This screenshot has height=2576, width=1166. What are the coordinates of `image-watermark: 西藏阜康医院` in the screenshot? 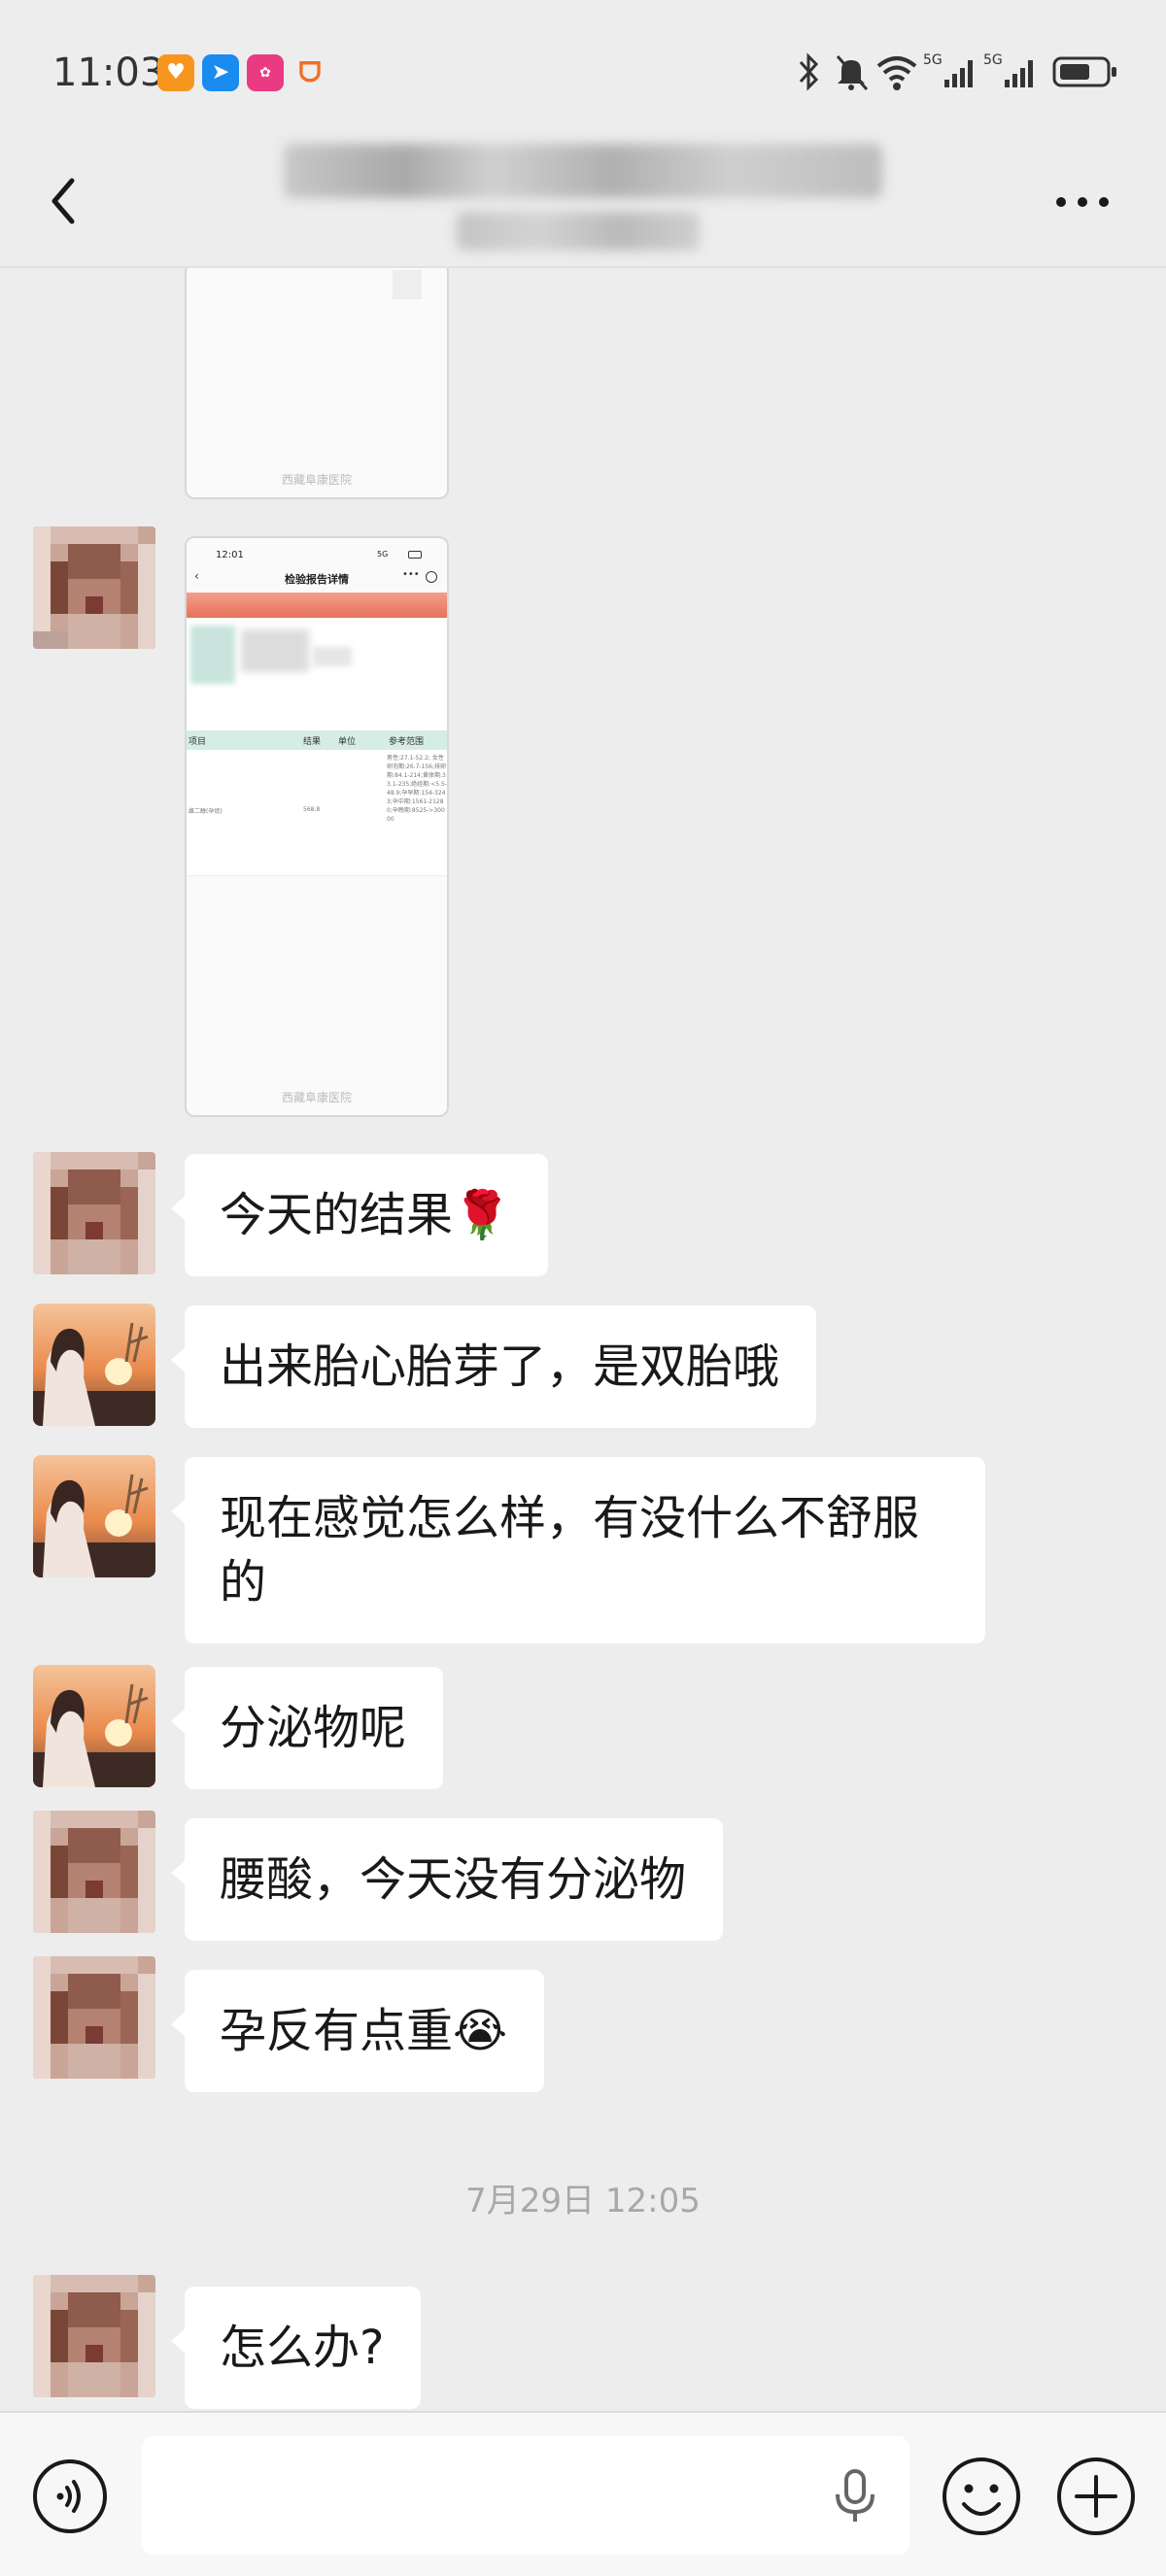 It's located at (316, 480).